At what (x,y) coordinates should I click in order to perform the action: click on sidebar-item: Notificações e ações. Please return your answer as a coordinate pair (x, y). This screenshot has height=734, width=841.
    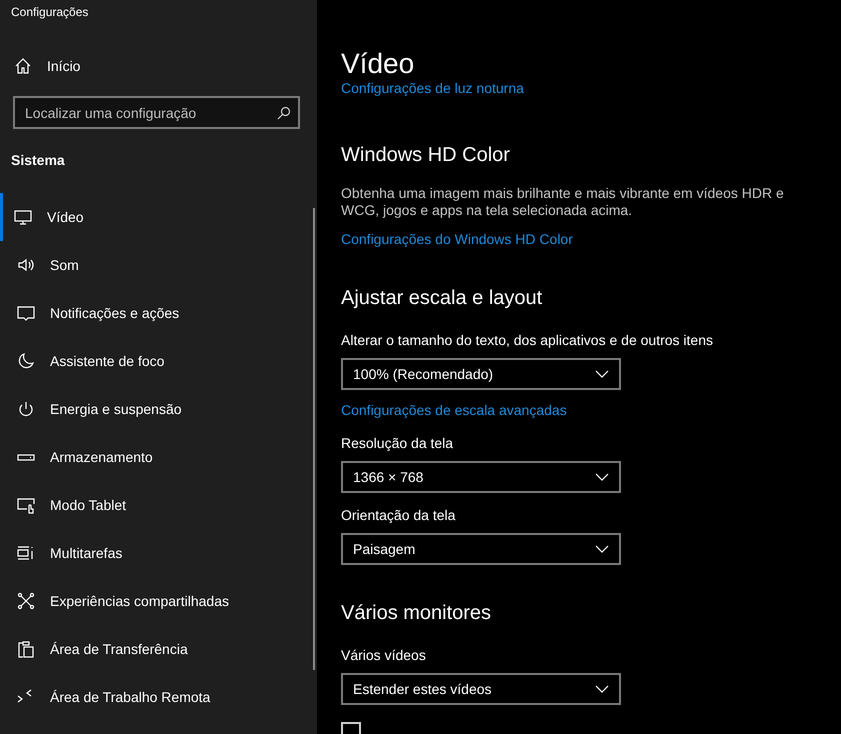
    Looking at the image, I should click on (158, 313).